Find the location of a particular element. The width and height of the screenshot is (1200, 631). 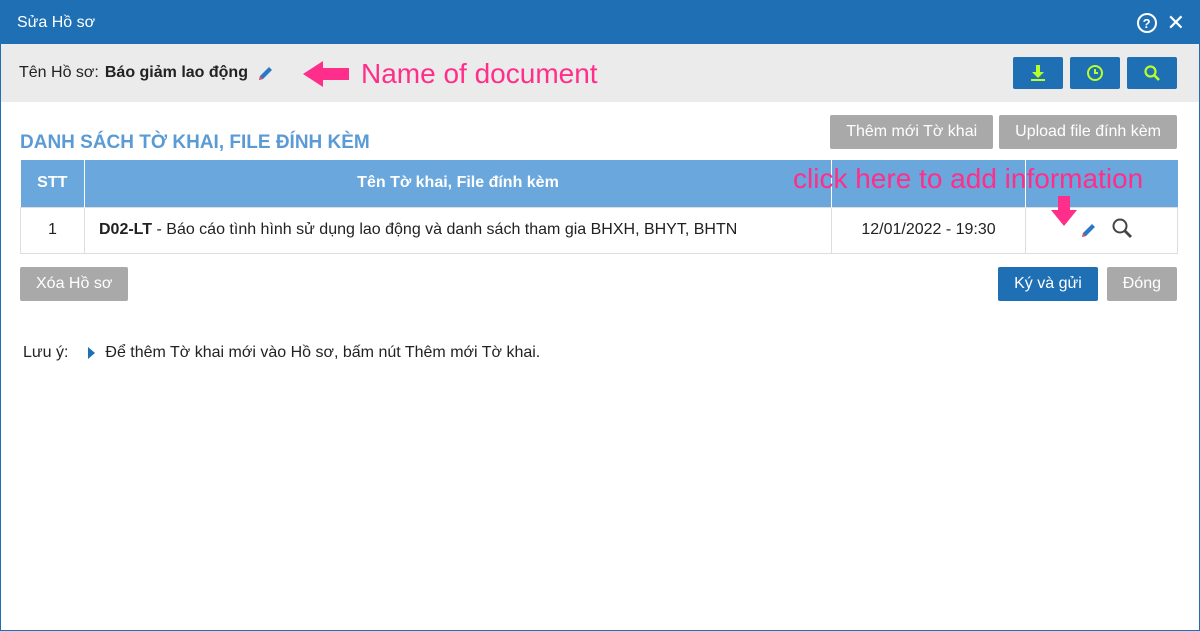

clock-icon is located at coordinates (1095, 73).